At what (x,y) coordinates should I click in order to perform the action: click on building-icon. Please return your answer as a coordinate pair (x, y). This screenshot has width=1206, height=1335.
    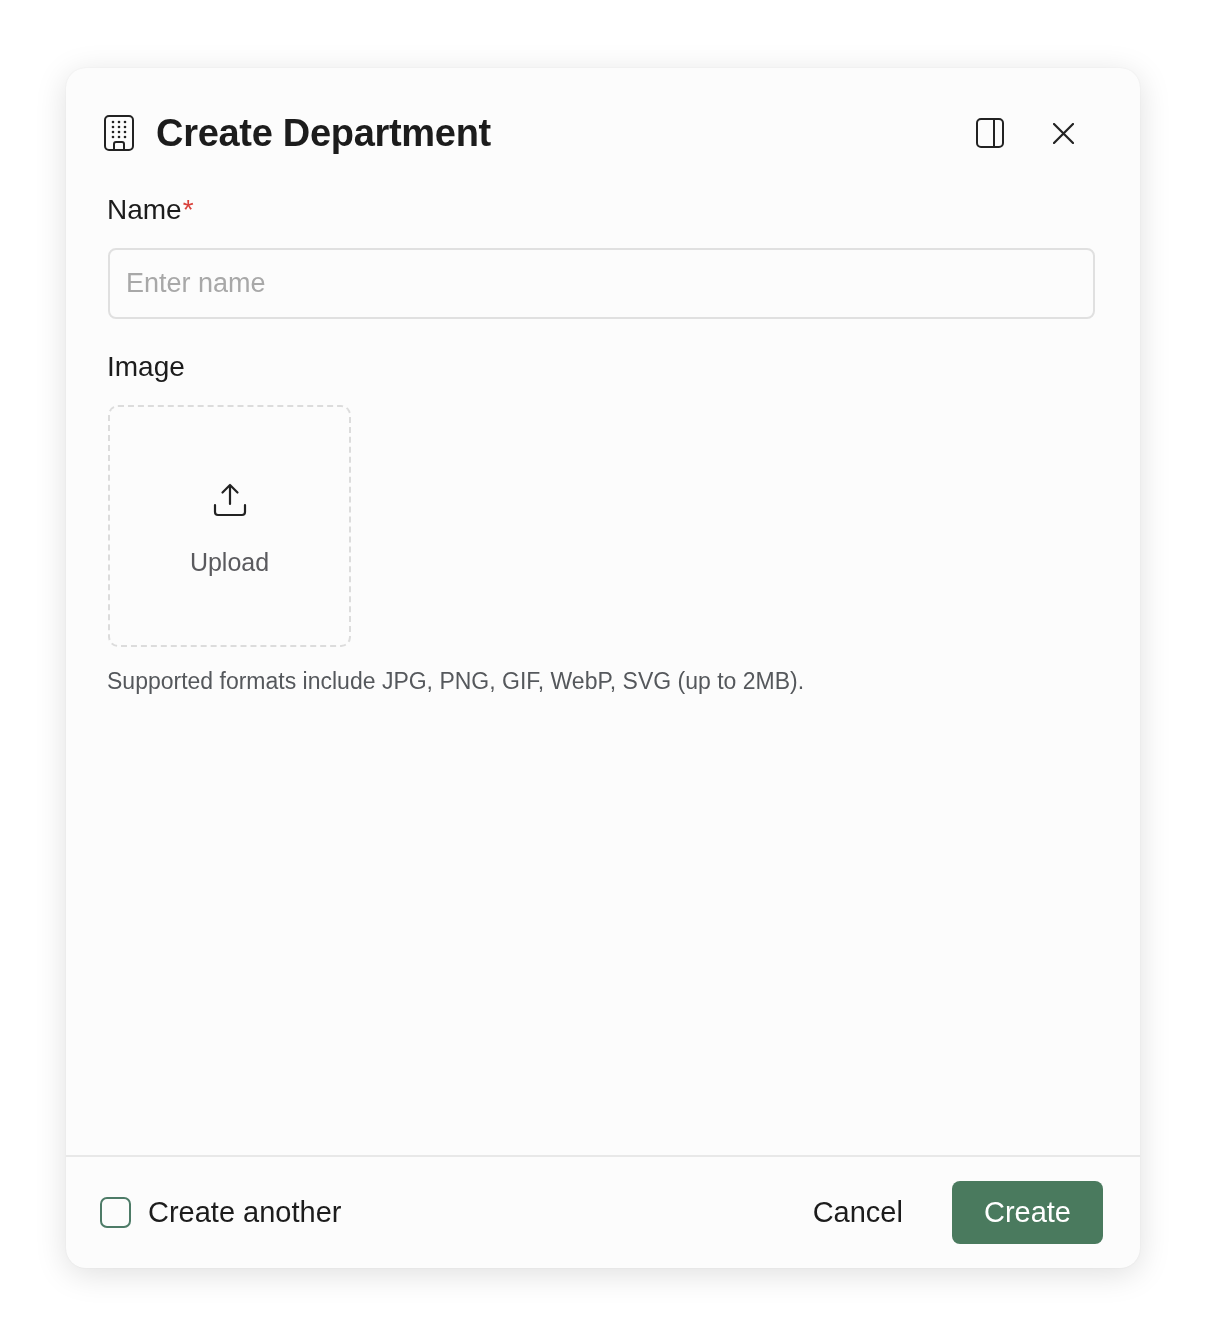
    Looking at the image, I should click on (119, 133).